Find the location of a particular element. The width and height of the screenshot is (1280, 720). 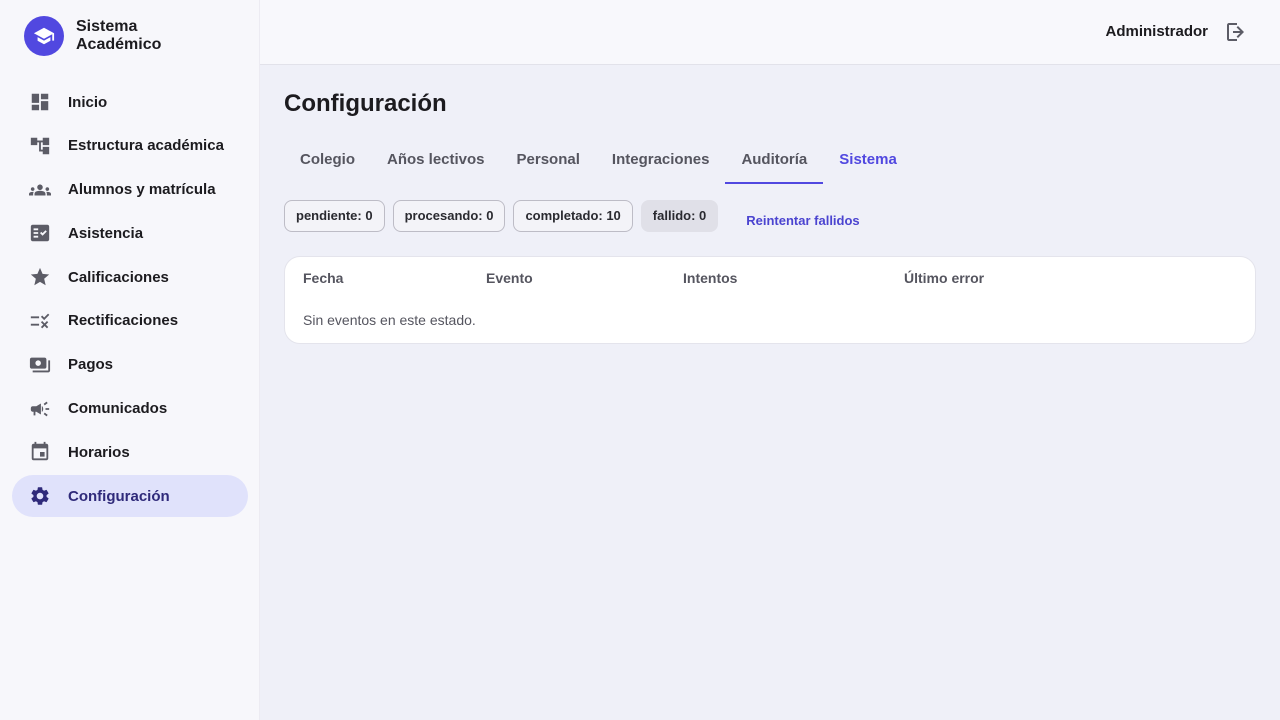

sidebar-item-alumnos: Alumnos y matrícula is located at coordinates (130, 190).